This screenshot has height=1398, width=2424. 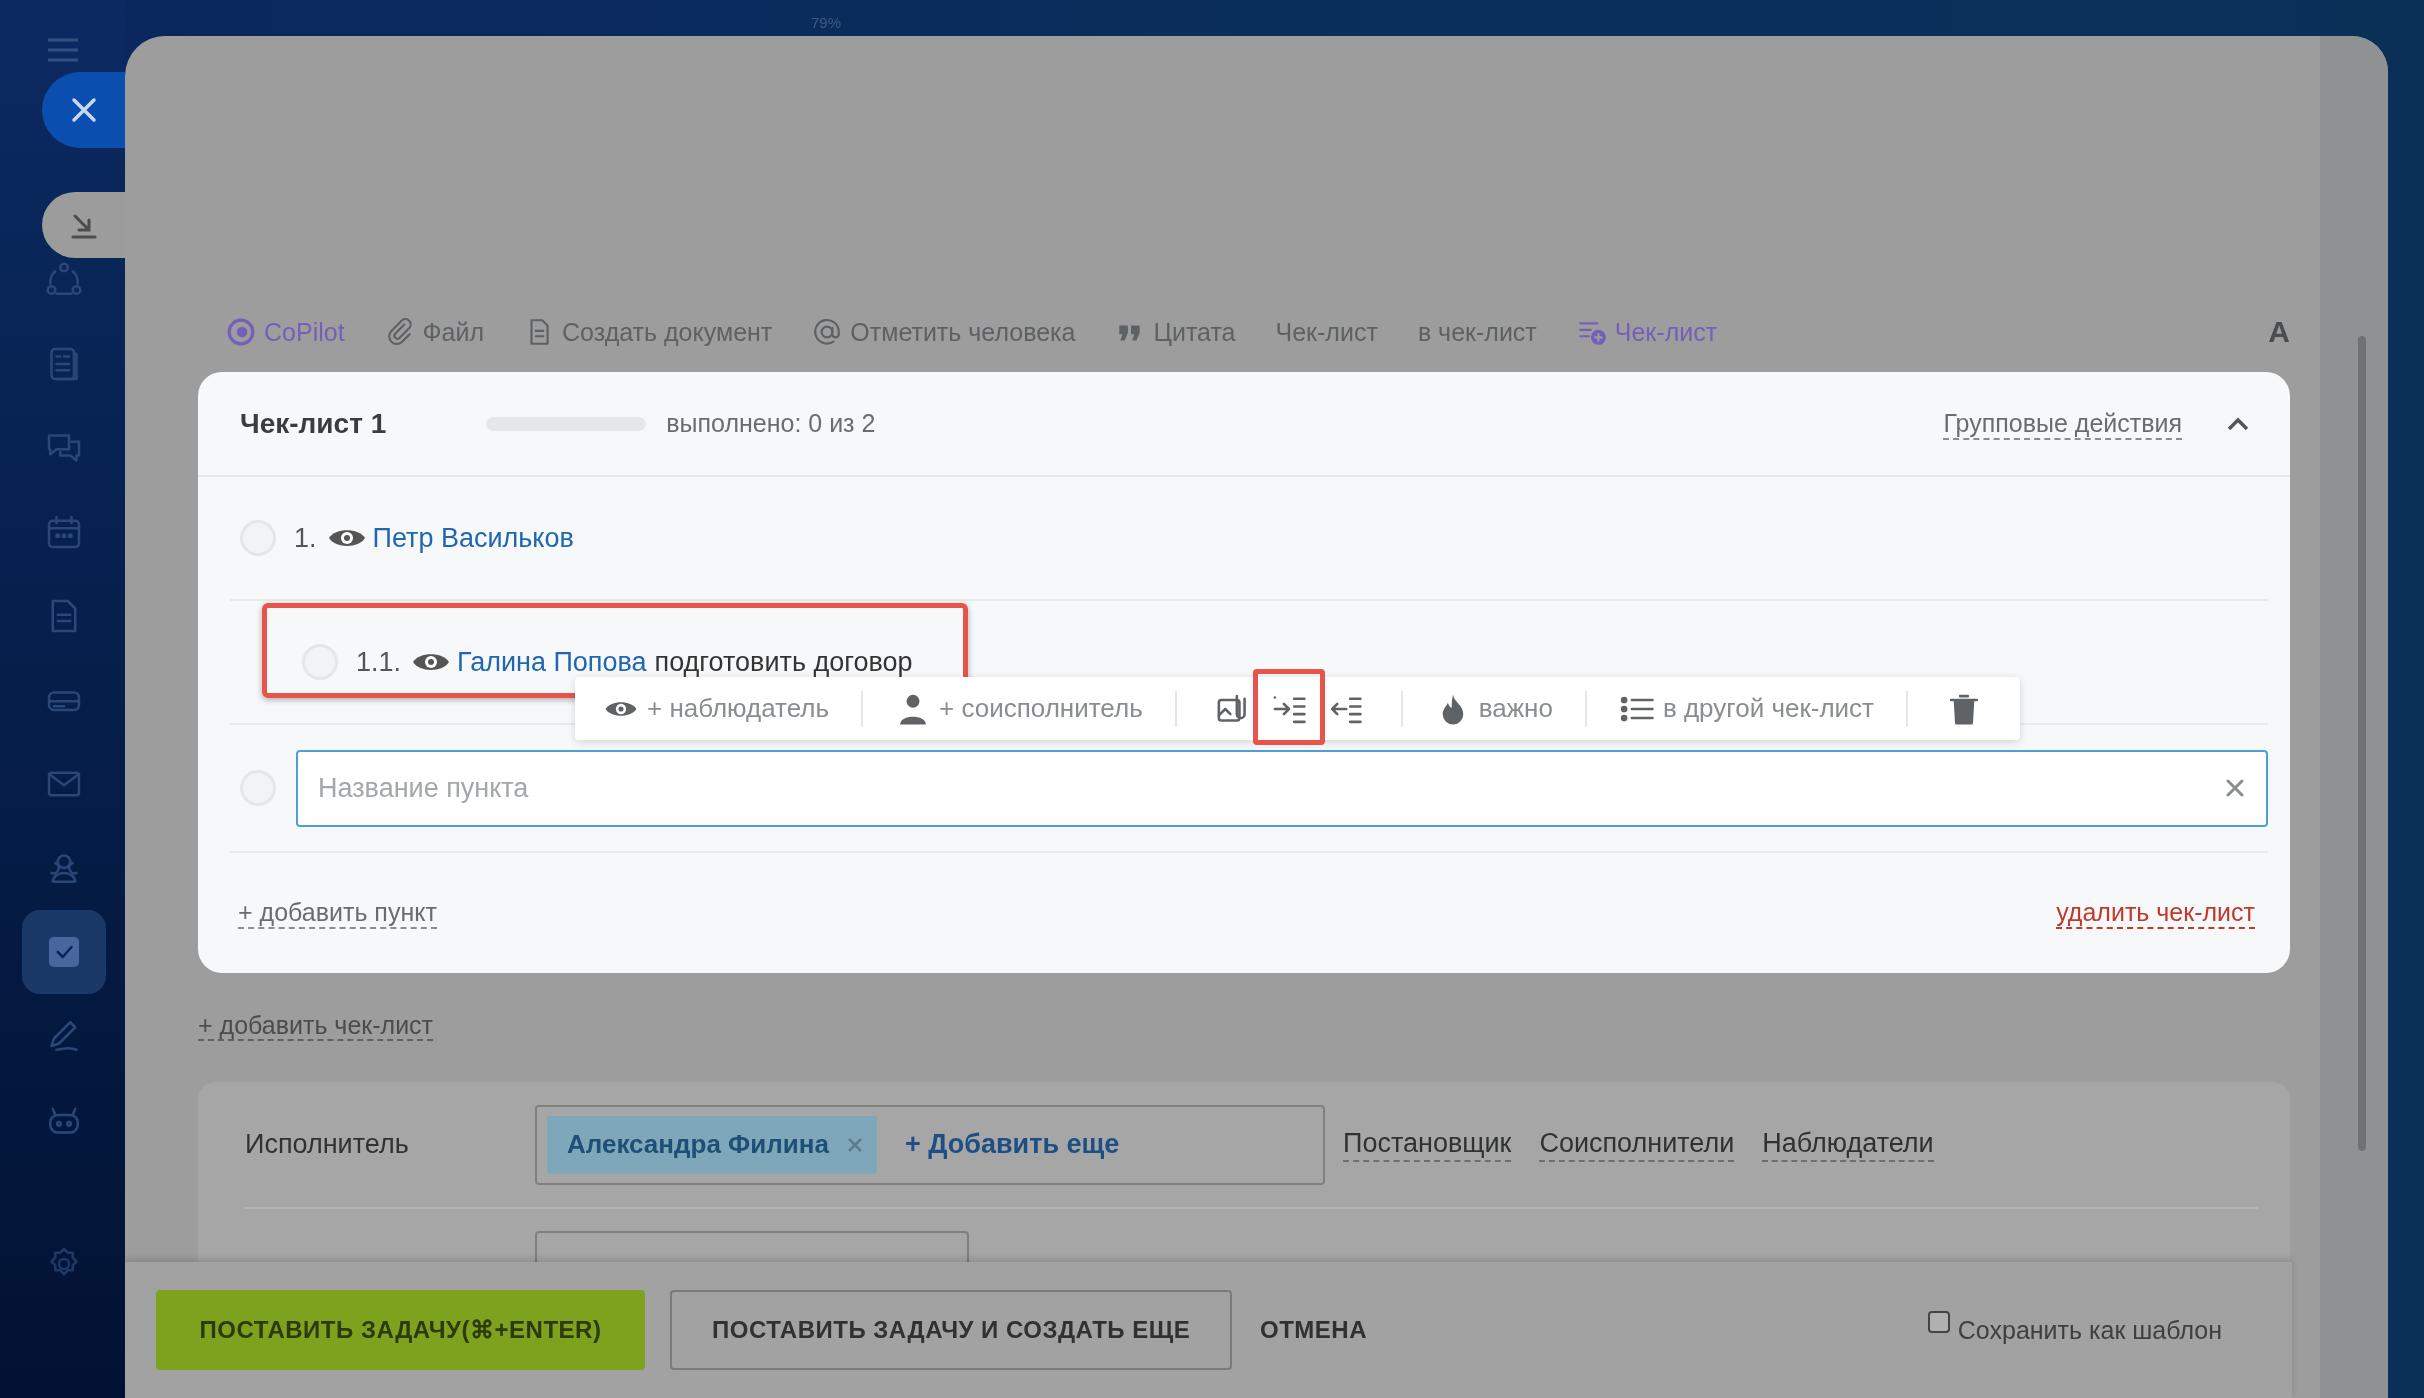 What do you see at coordinates (64, 952) in the screenshot?
I see `sidebar-item` at bounding box center [64, 952].